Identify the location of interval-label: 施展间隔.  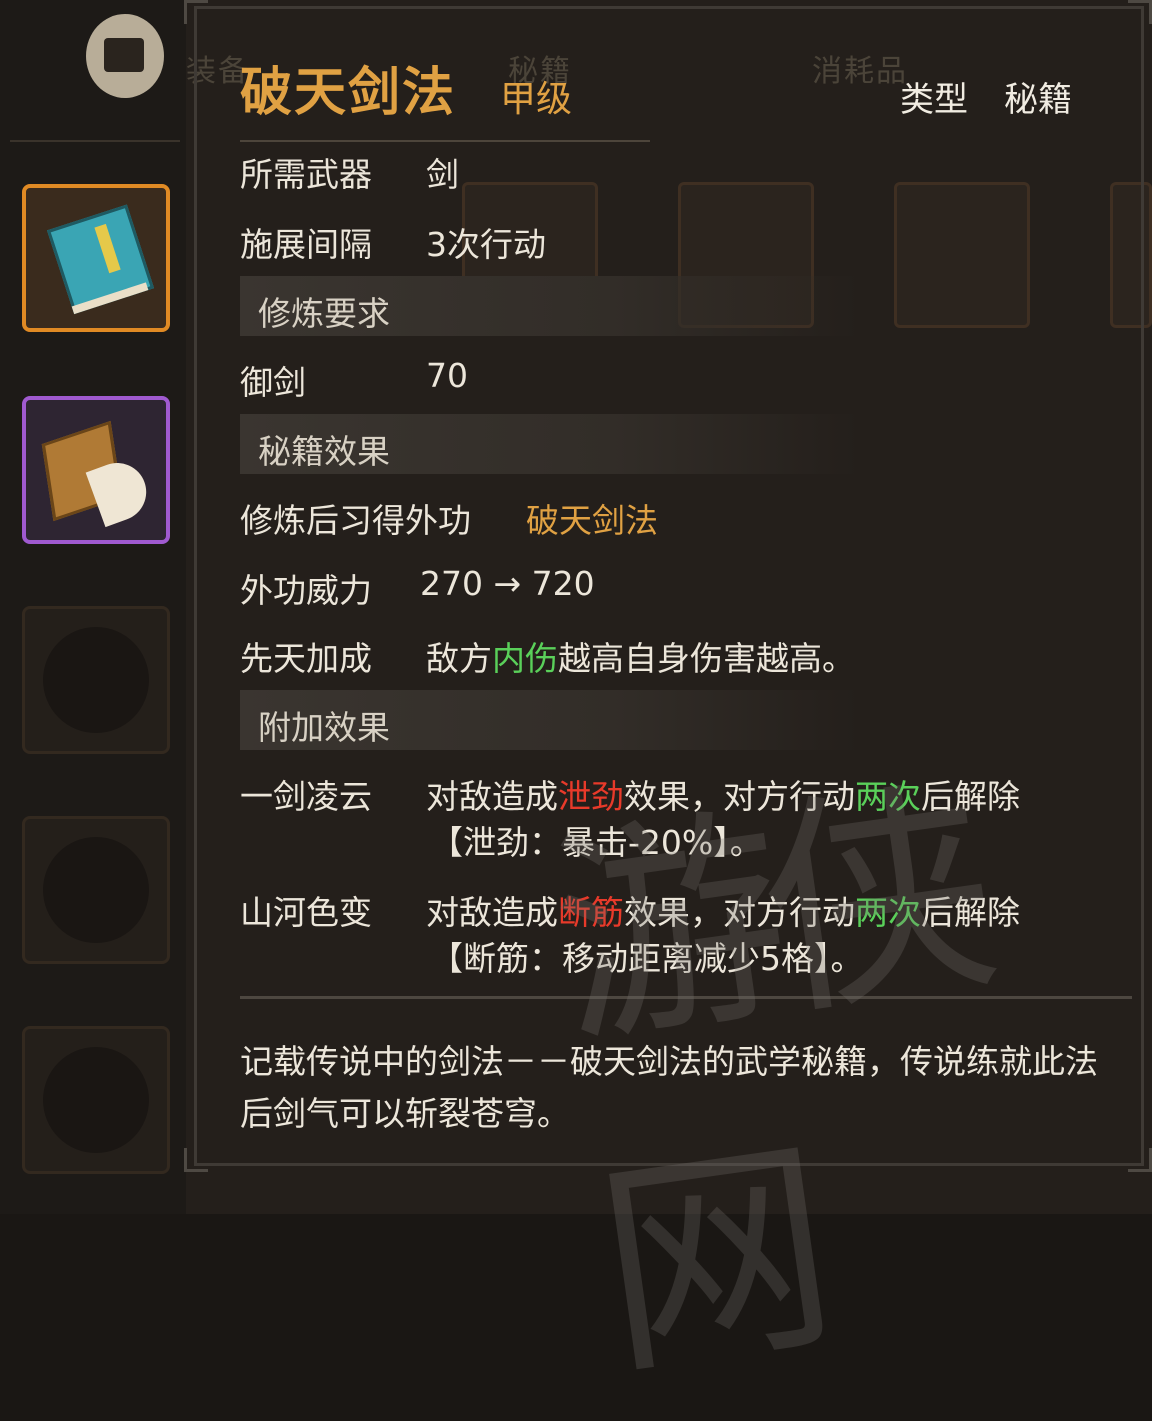
(306, 244).